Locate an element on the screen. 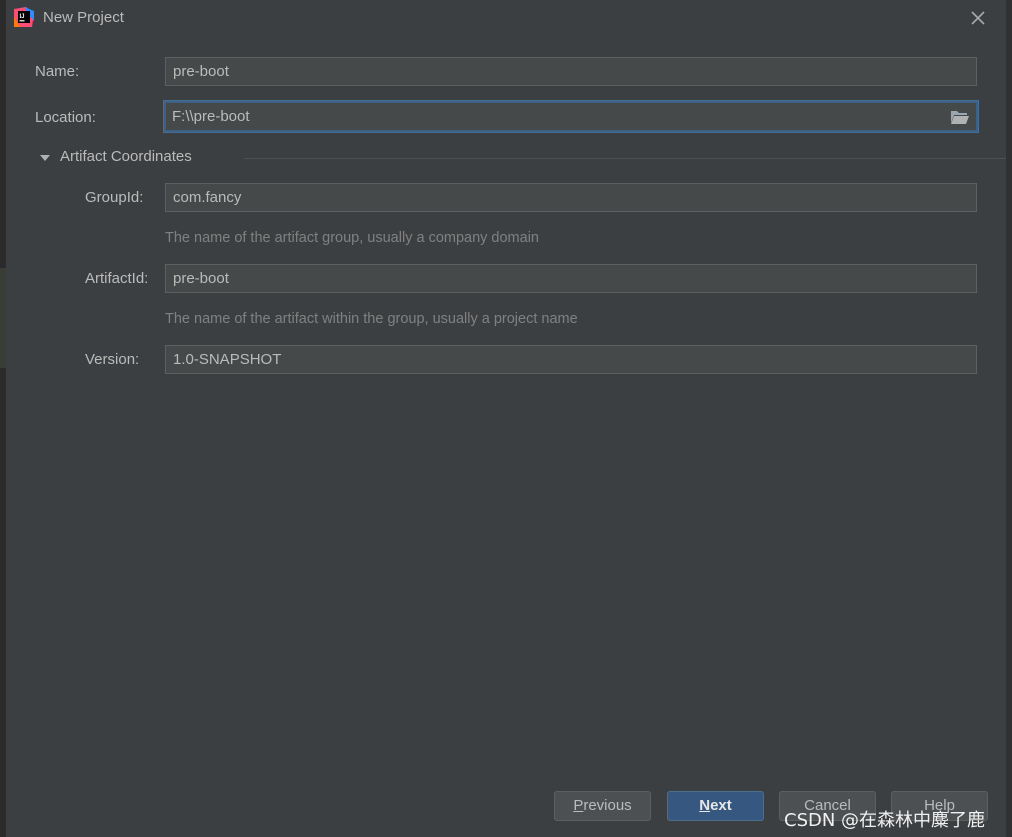 This screenshot has width=1012, height=837. artifactid-label: ArtifactId: is located at coordinates (117, 278).